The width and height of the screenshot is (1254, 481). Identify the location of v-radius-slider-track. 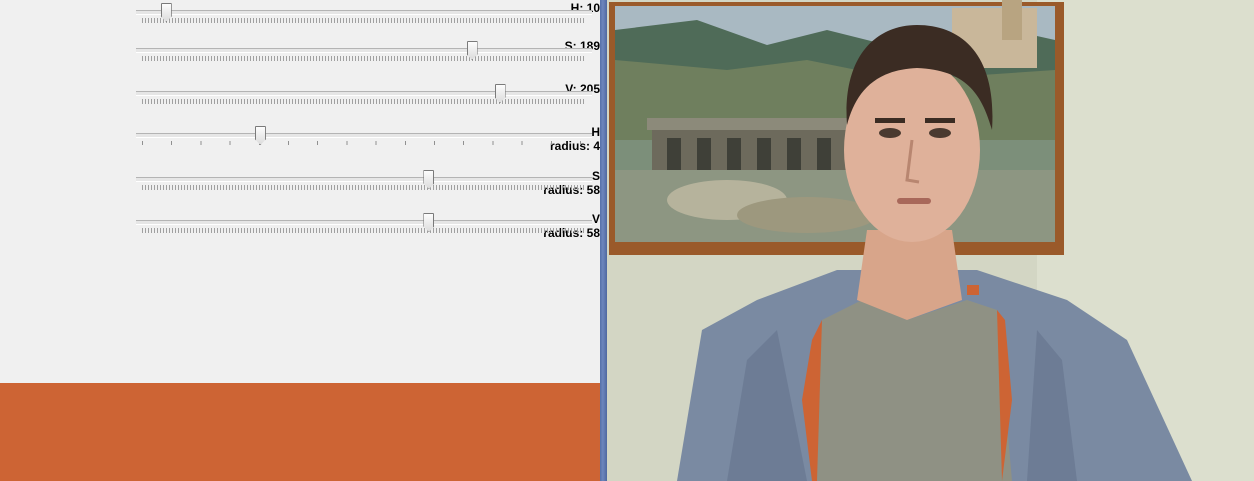
(364, 222).